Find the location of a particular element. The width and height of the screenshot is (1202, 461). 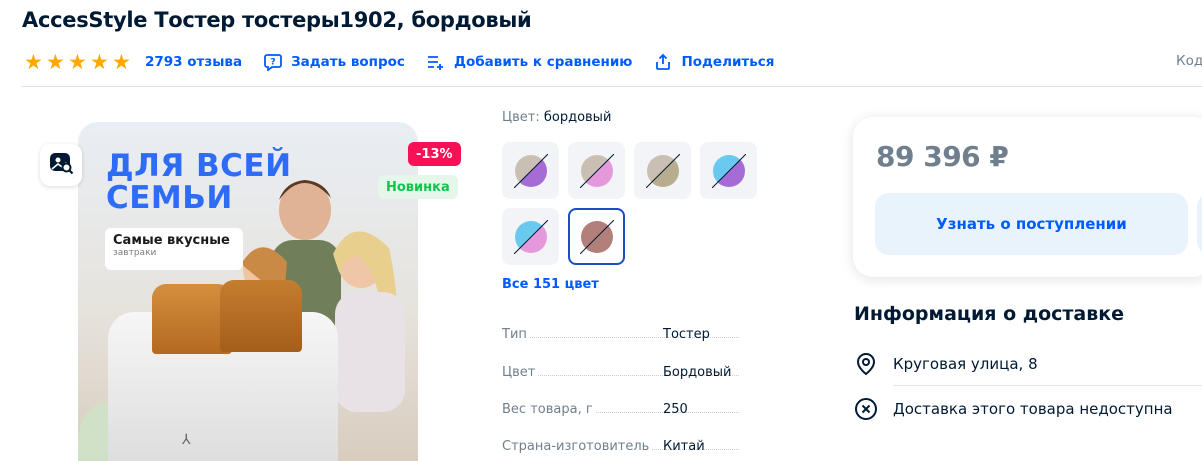

delivery-address-row: Круговая улица, 8 is located at coordinates (946, 364).